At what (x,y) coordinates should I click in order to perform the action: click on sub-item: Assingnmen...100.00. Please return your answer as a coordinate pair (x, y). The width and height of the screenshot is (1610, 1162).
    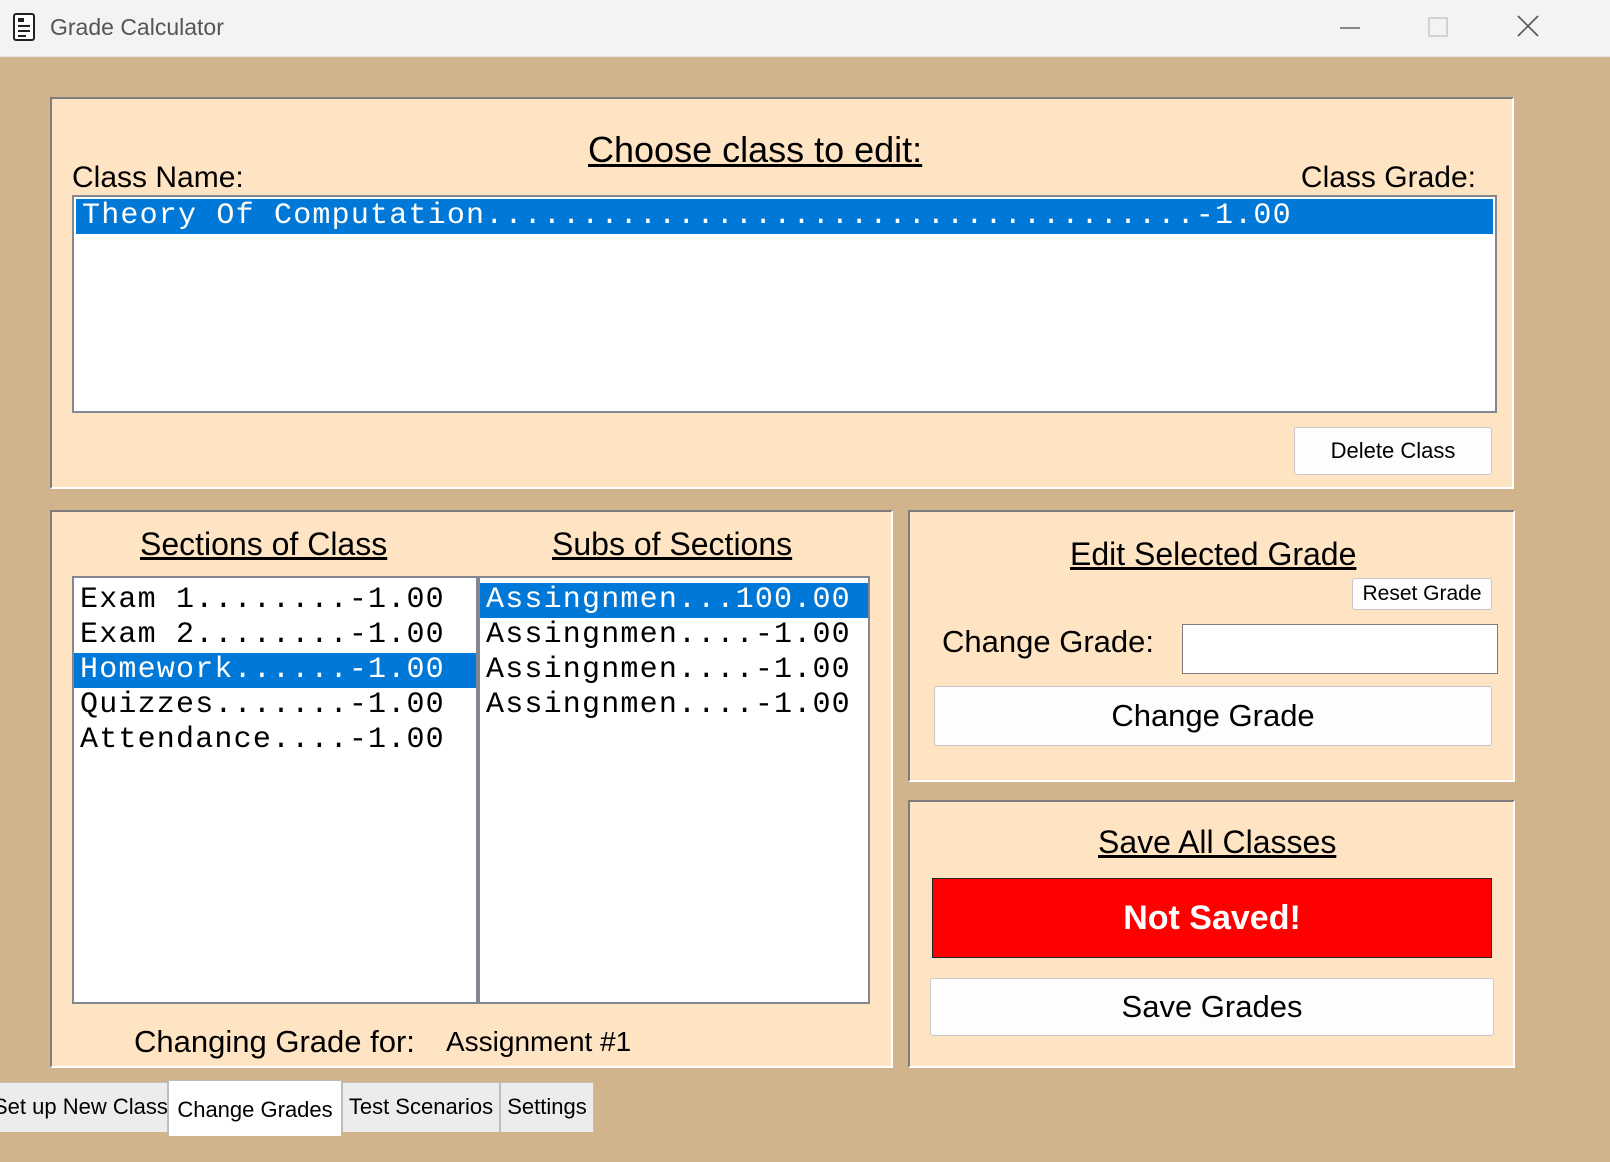
    Looking at the image, I should click on (674, 600).